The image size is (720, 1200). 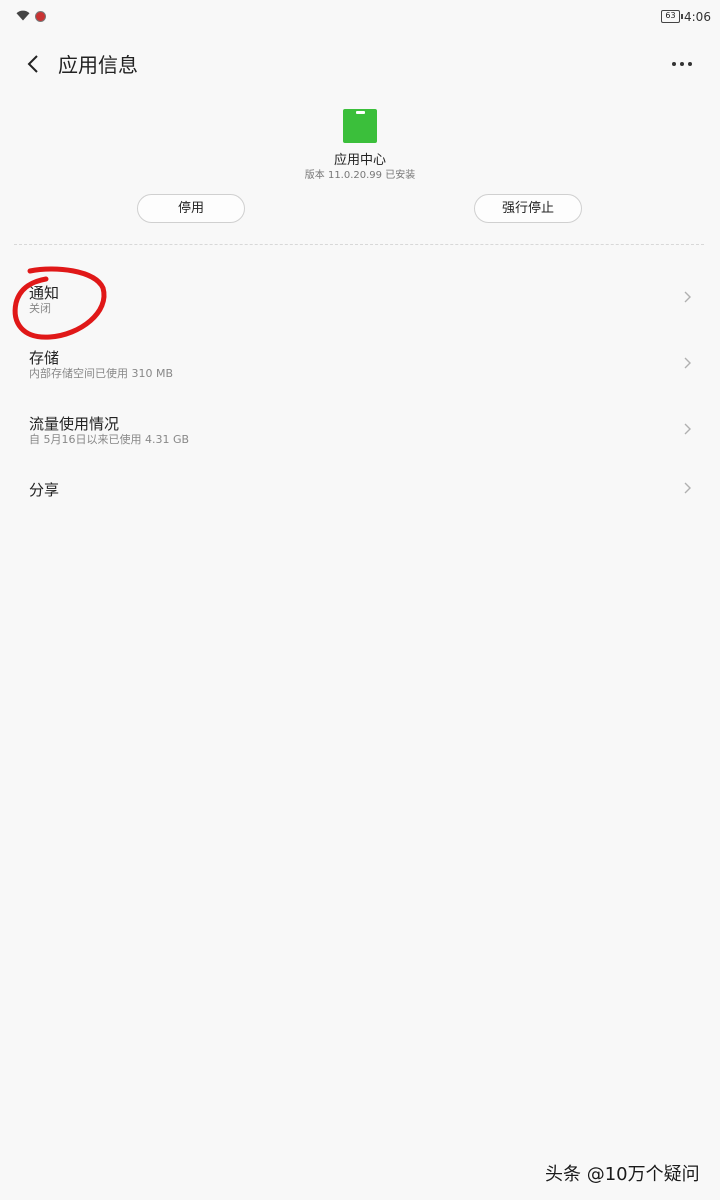 What do you see at coordinates (109, 439) in the screenshot?
I see `row-subtitle: 自 5月16日以来已使用 4.31 GB` at bounding box center [109, 439].